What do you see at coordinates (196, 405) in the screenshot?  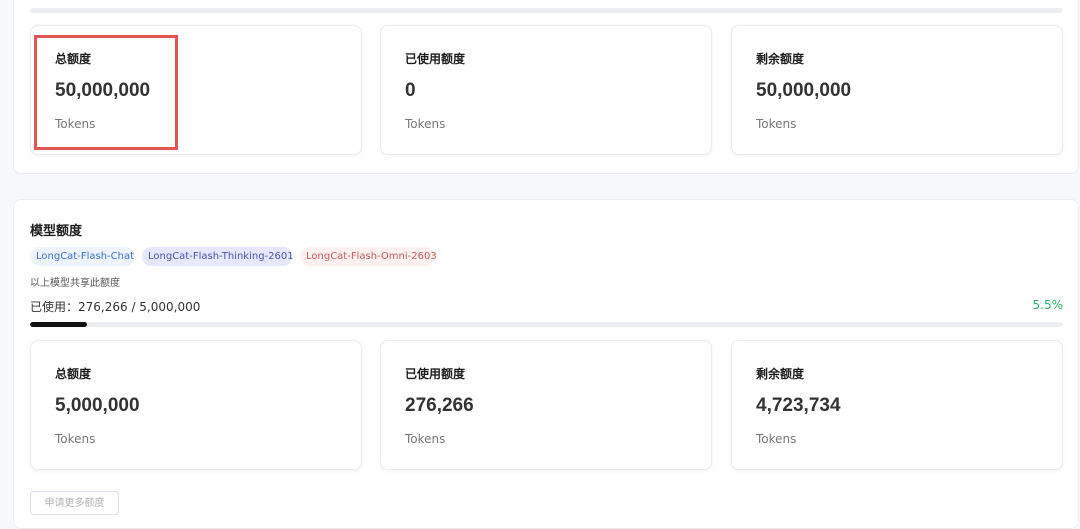 I see `model-total-quota-card: 总额度 5,000,000 Tokens` at bounding box center [196, 405].